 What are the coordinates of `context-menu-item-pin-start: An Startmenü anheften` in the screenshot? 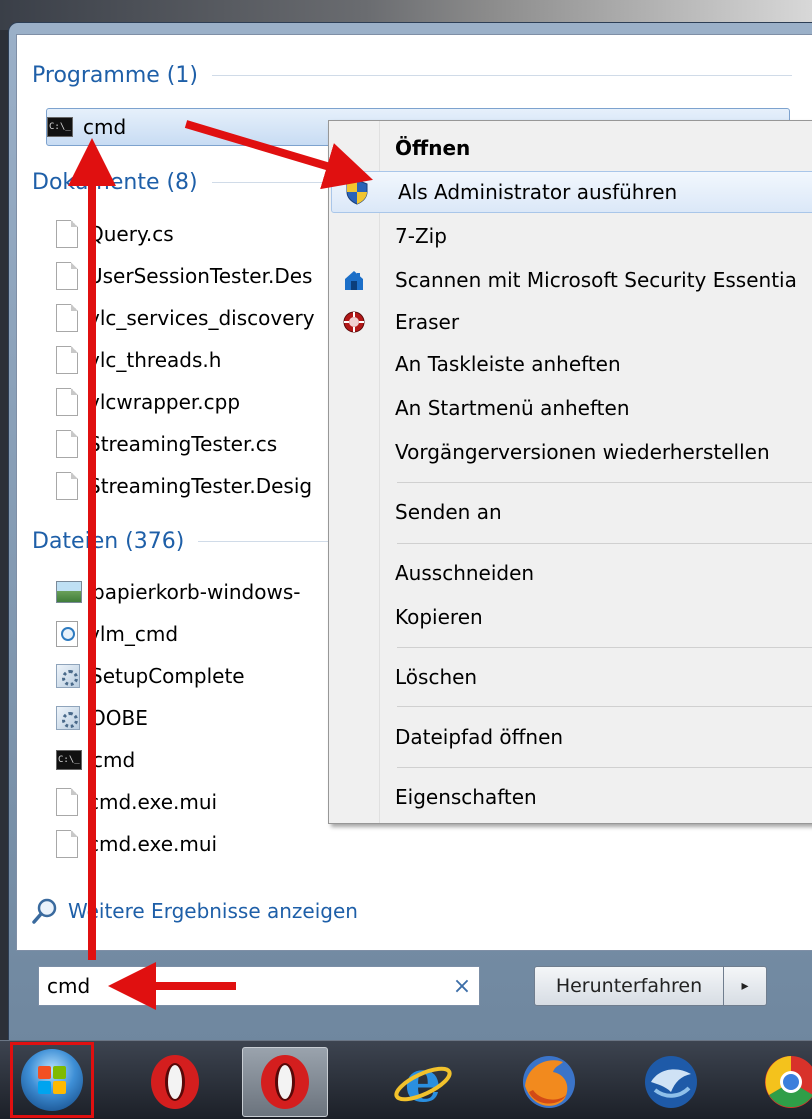 It's located at (570, 408).